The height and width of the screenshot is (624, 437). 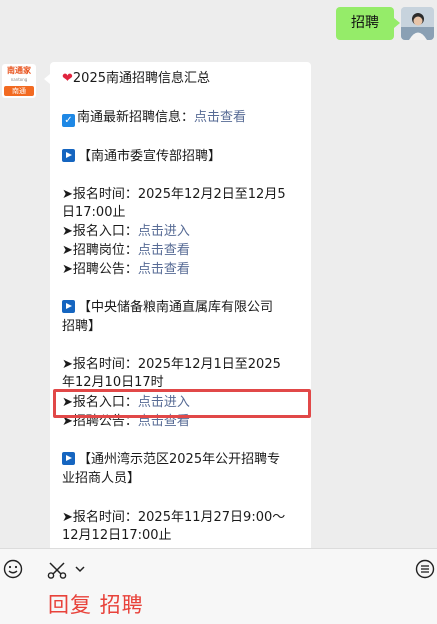 I want to click on section-3-title-line1: 【通州湾示范区2025年公开招聘专, so click(x=179, y=459).